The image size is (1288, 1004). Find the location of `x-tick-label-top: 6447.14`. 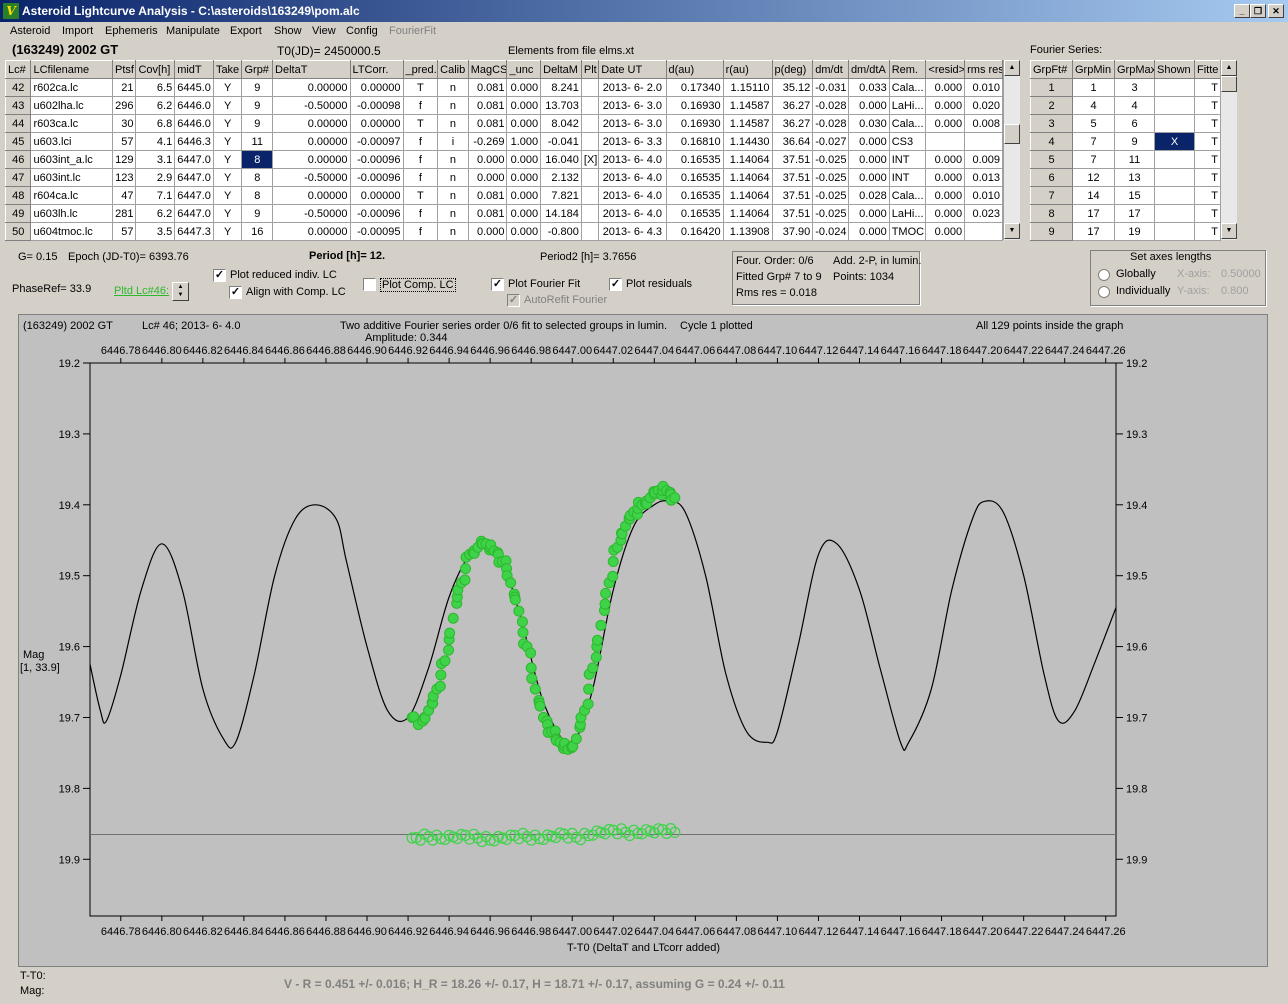

x-tick-label-top: 6447.14 is located at coordinates (860, 351).